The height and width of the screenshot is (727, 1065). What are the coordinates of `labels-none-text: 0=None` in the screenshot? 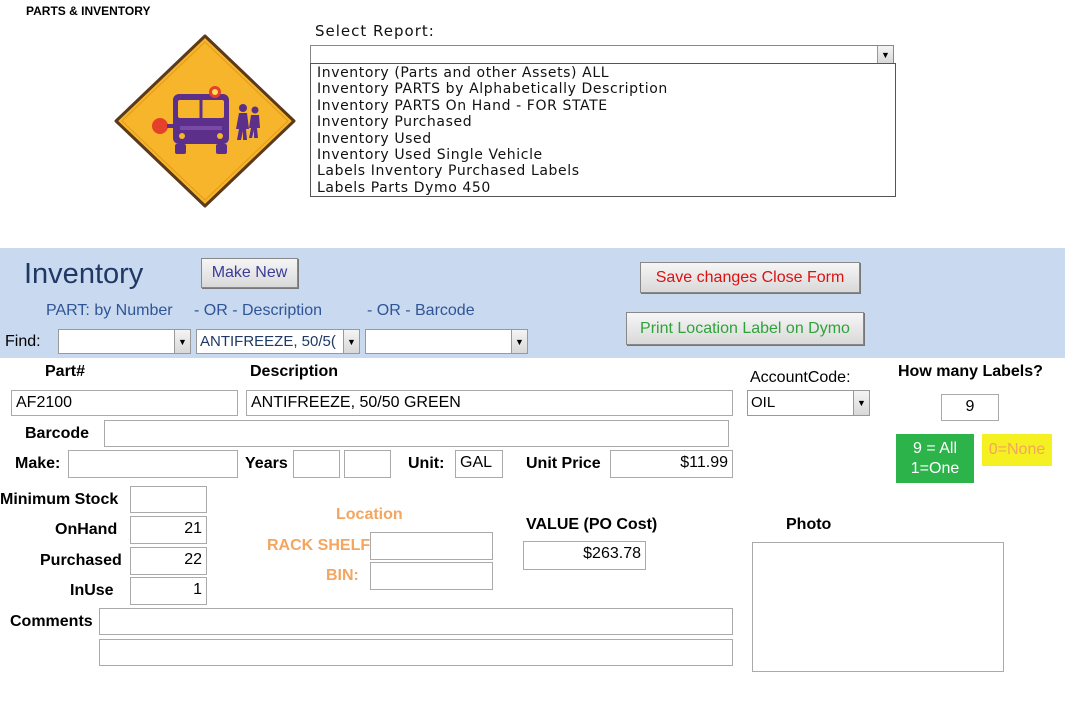 It's located at (1017, 449).